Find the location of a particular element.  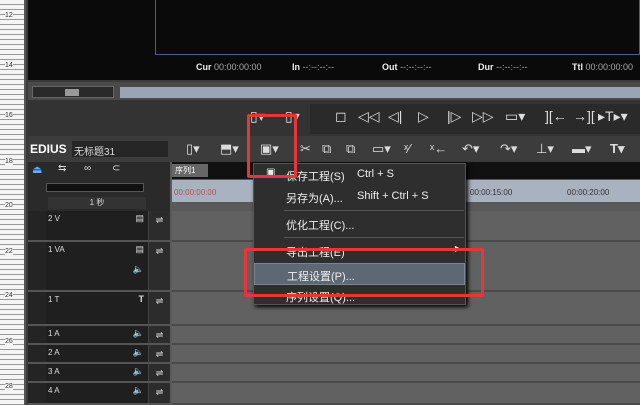

new-project-icon: ▯▾ is located at coordinates (193, 149).